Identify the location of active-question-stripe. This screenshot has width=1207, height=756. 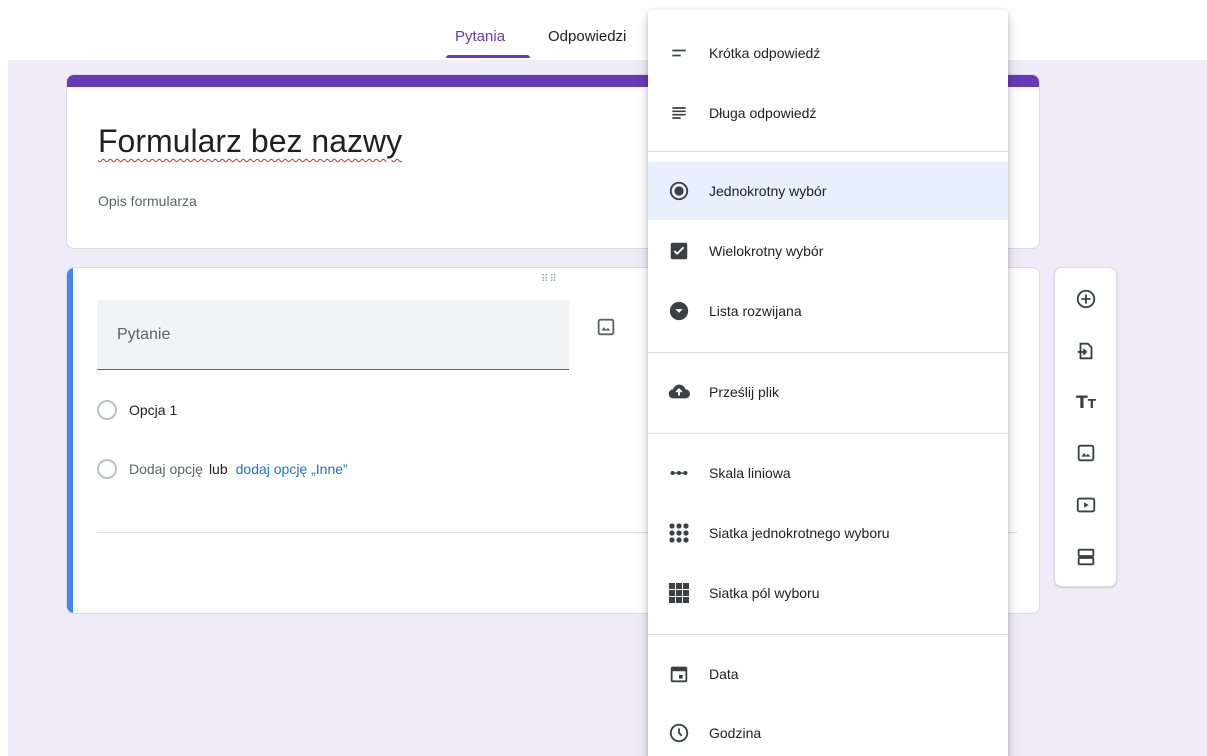
(70, 440).